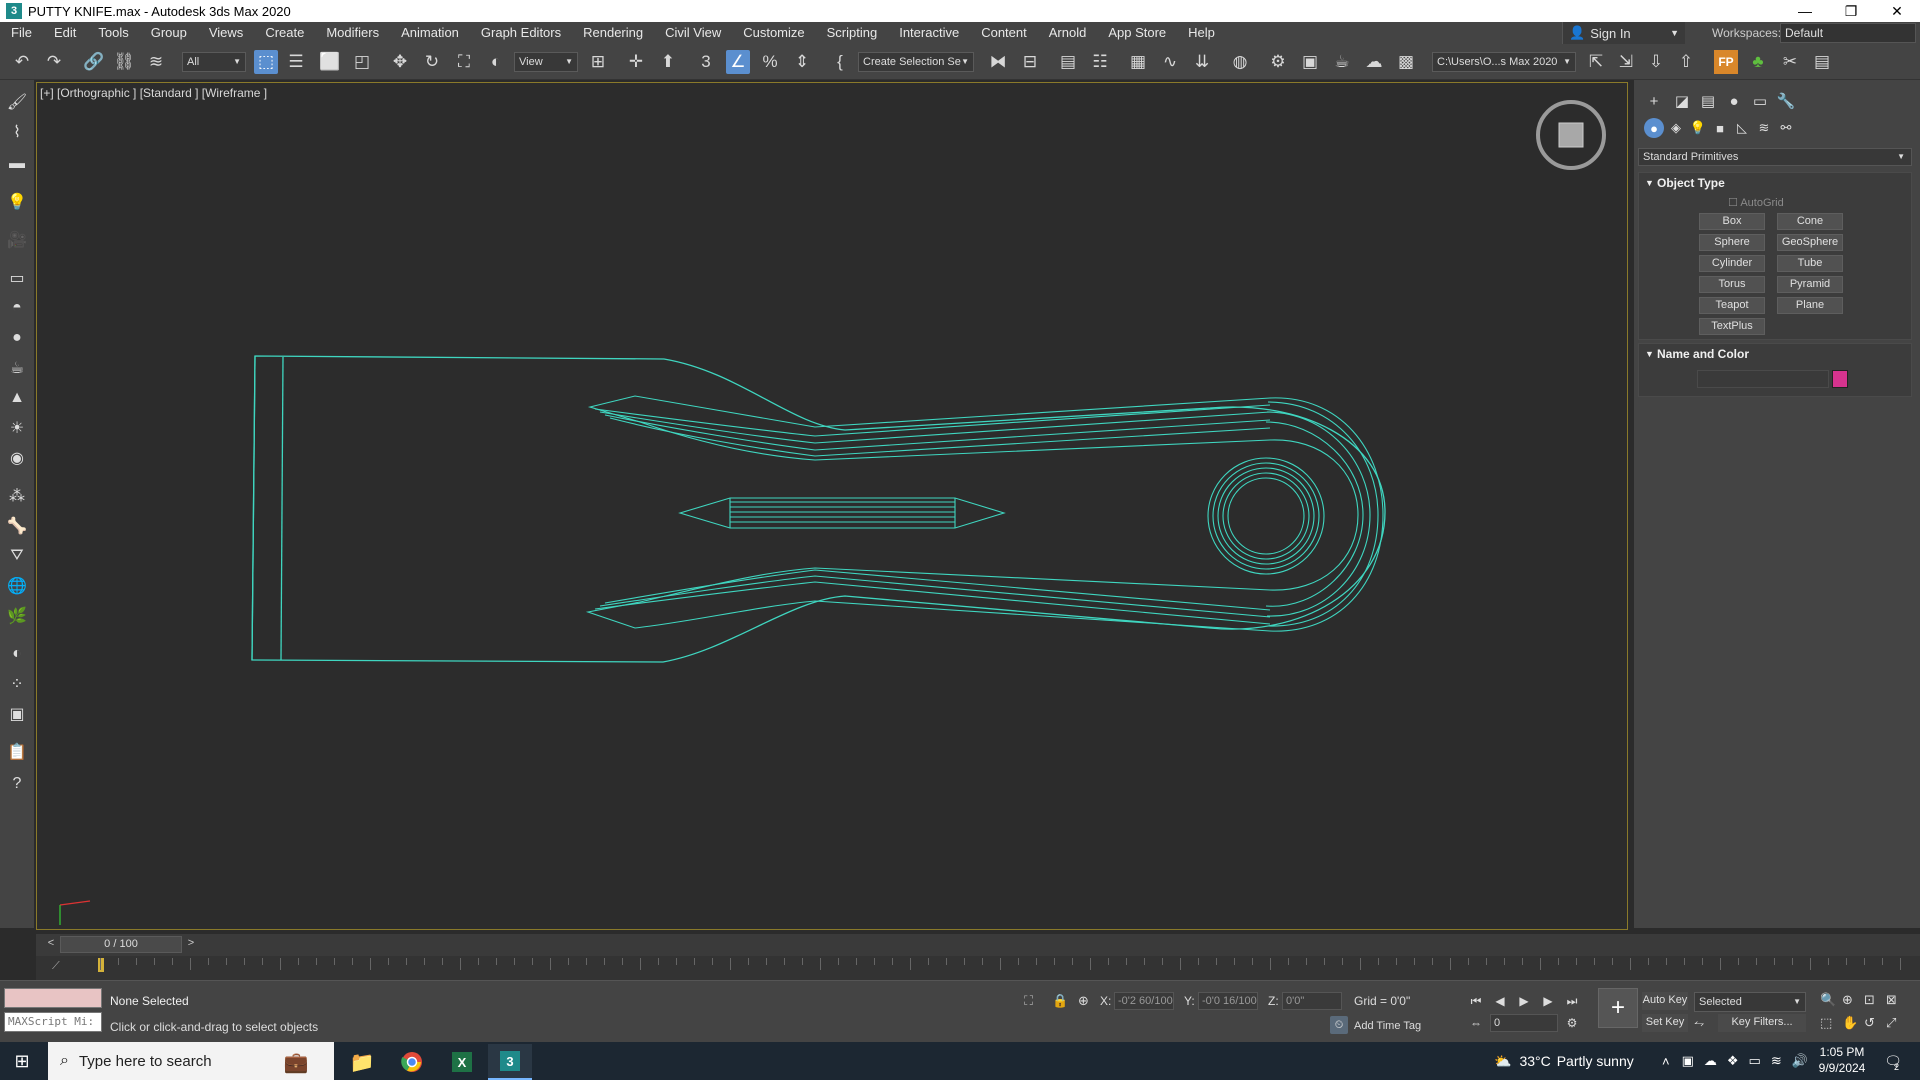  I want to click on geometry-icon: ●, so click(1654, 128).